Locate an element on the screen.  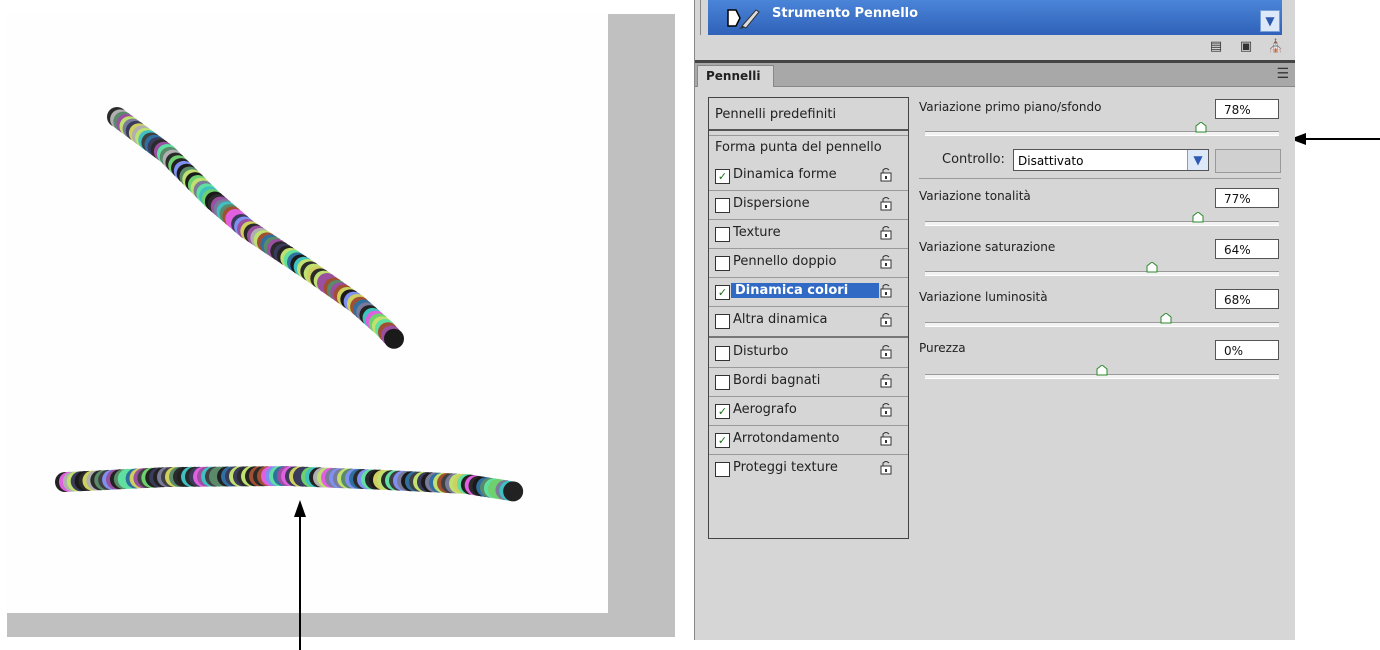
fg-bg-jitter-input: 78% is located at coordinates (1247, 109).